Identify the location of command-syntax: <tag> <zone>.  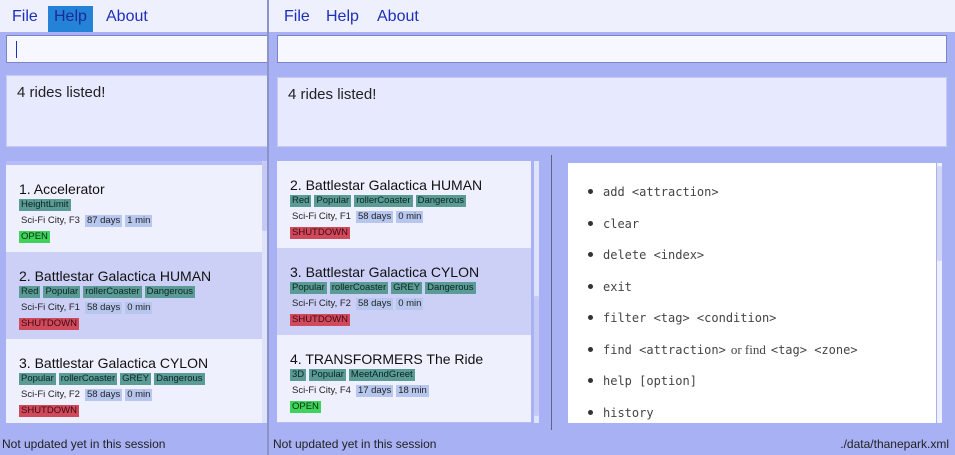
(814, 349).